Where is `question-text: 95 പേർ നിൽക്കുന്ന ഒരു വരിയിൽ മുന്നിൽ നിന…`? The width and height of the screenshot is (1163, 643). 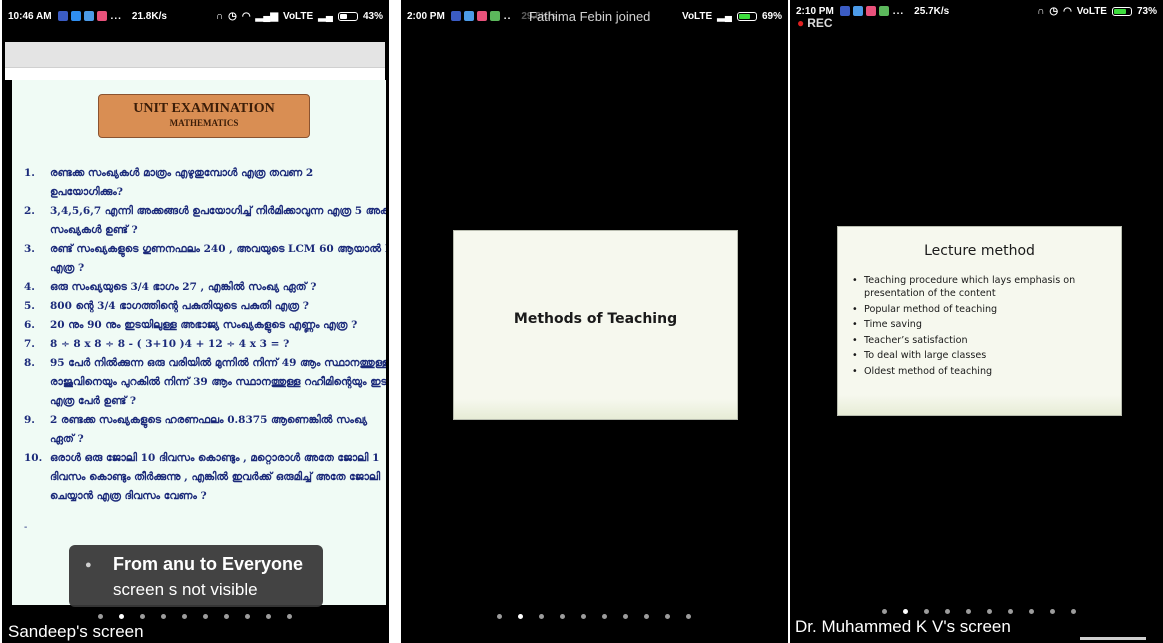
question-text: 95 പേർ നിൽക്കുന്ന ഒരു വരിയിൽ മുന്നിൽ നിന… is located at coordinates (218, 363).